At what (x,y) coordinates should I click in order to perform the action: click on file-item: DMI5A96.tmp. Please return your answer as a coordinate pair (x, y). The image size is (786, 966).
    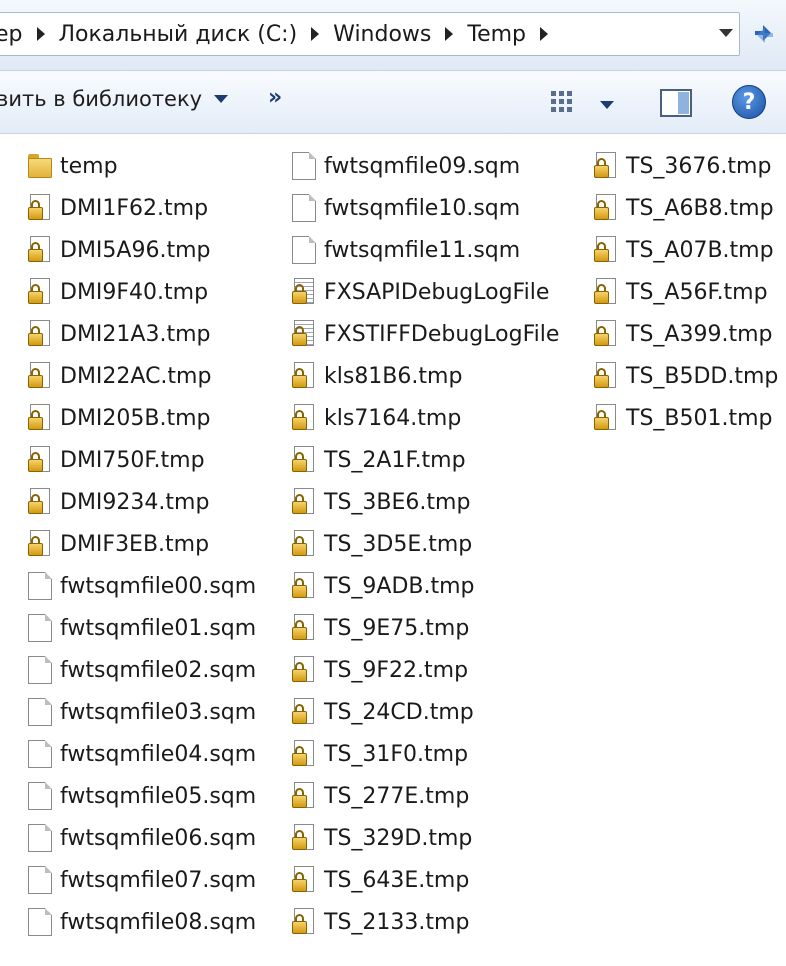
    Looking at the image, I should click on (142, 250).